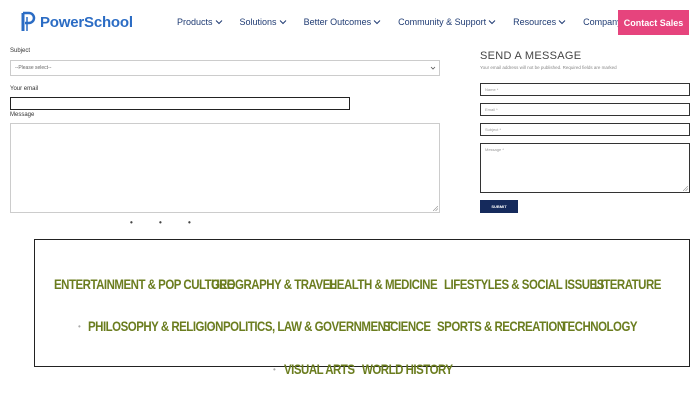  Describe the element at coordinates (319, 369) in the screenshot. I see `category-link: VISUAL ARTS` at that location.